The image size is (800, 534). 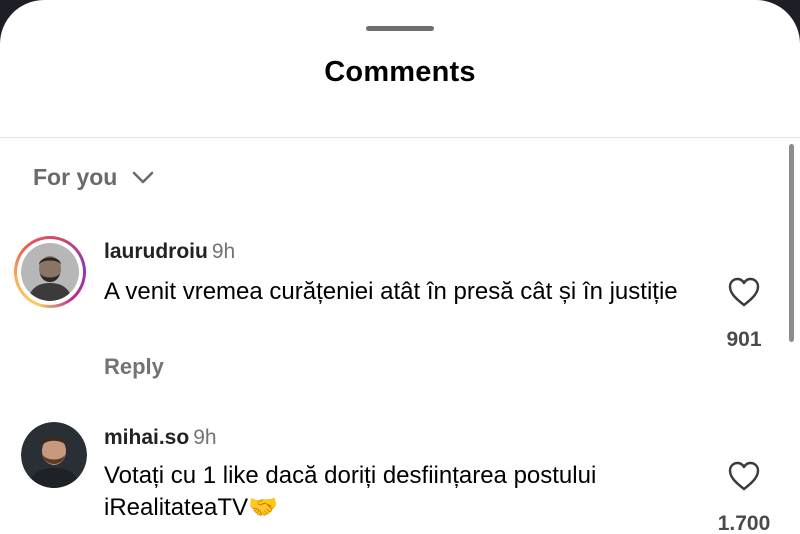 I want to click on username-link: mihai.so, so click(x=146, y=437).